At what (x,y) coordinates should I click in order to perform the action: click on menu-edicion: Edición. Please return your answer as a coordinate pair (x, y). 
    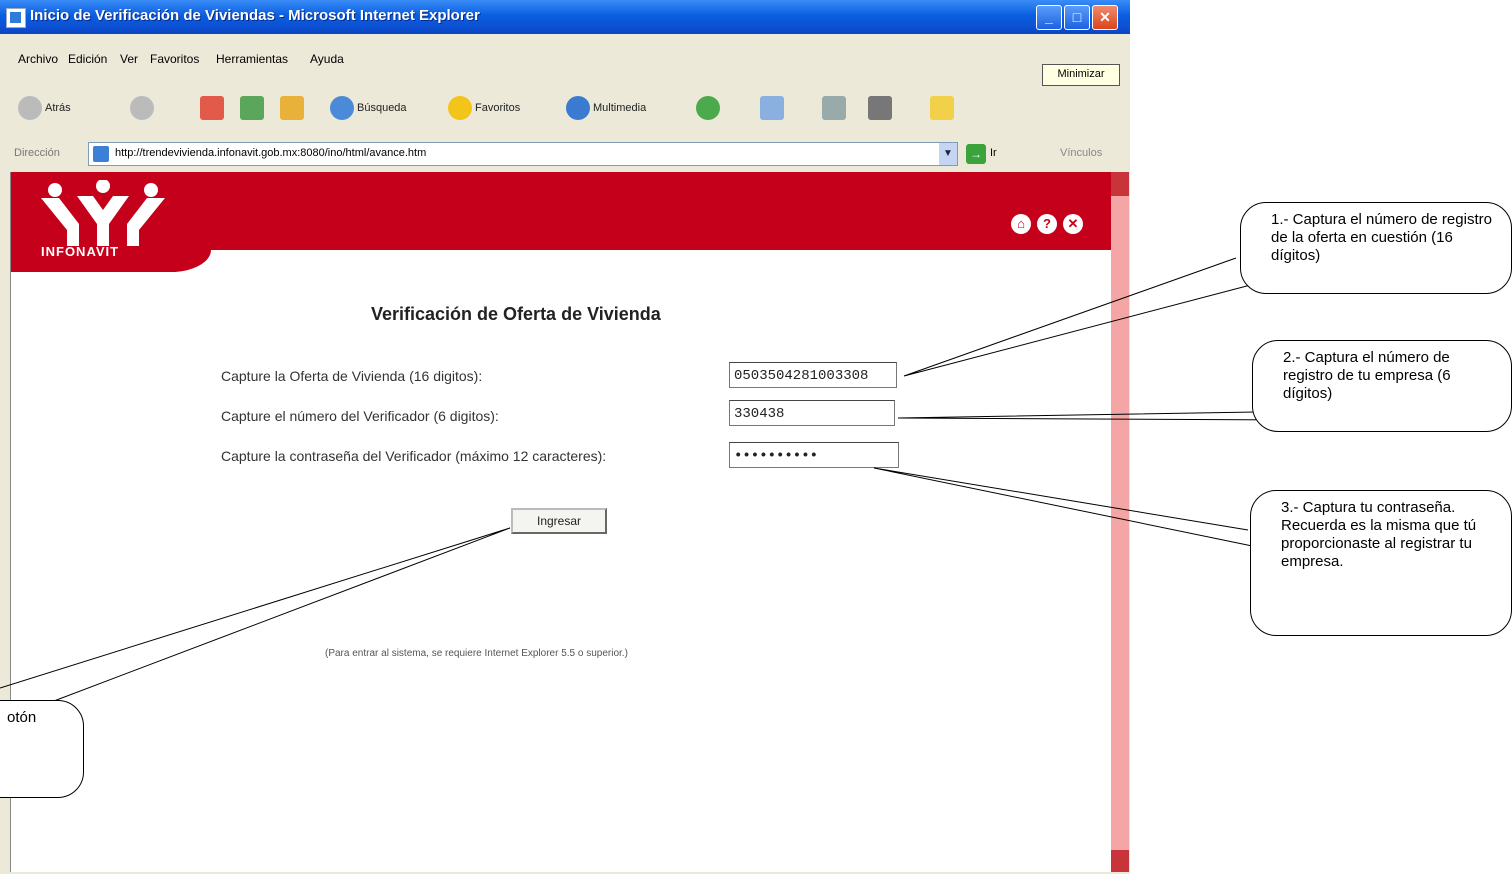
    Looking at the image, I should click on (87, 59).